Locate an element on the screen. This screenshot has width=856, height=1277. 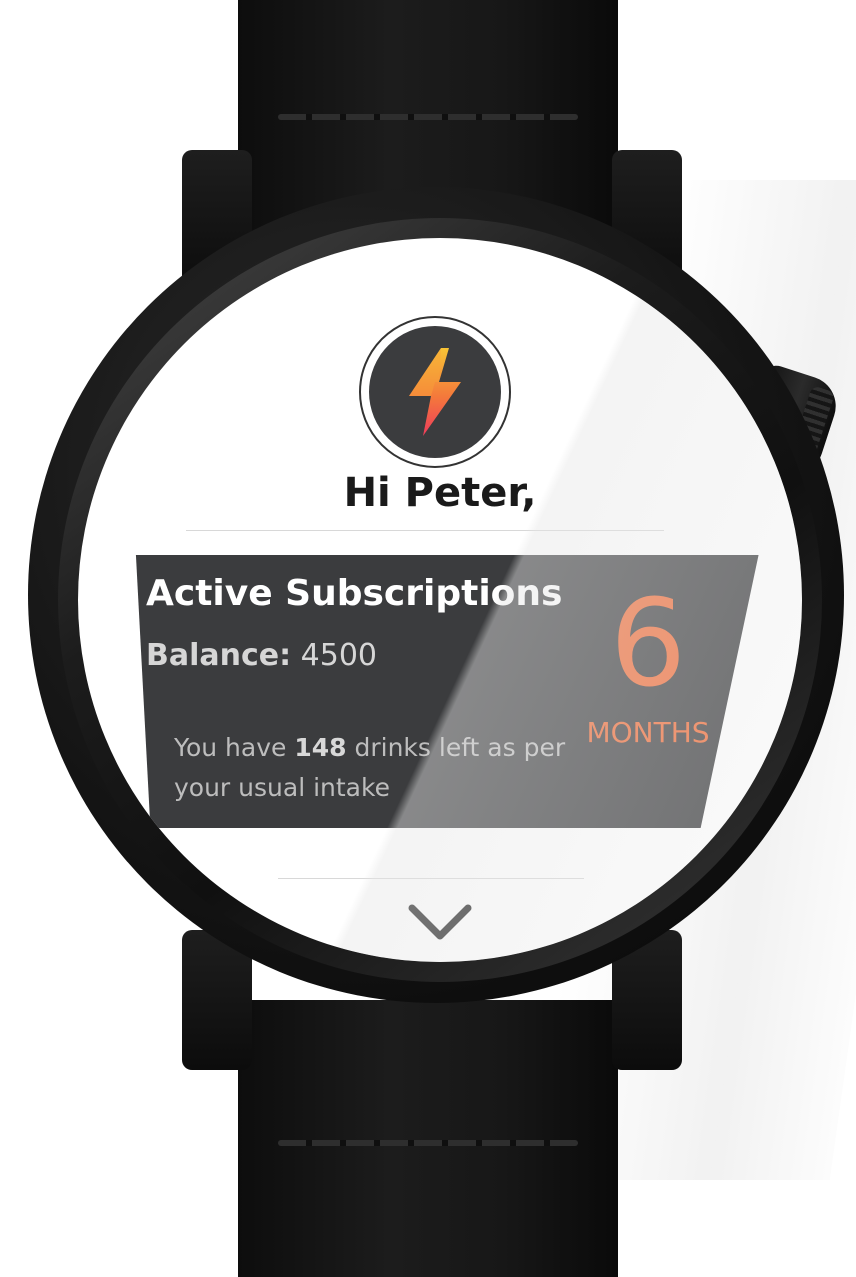
duration-value: 6 is located at coordinates (648, 644).